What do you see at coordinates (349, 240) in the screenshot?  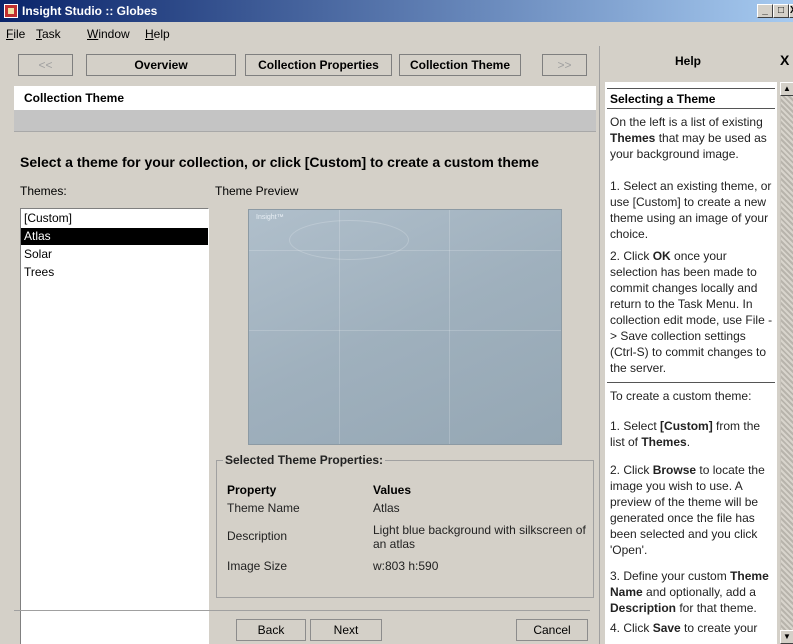 I see `preview-texture-shape` at bounding box center [349, 240].